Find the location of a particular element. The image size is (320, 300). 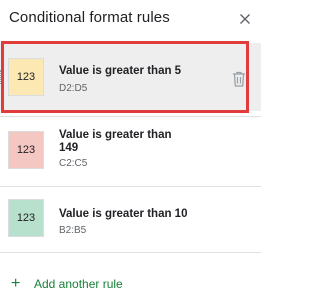

panel-title: Conditional format rules is located at coordinates (89, 17).